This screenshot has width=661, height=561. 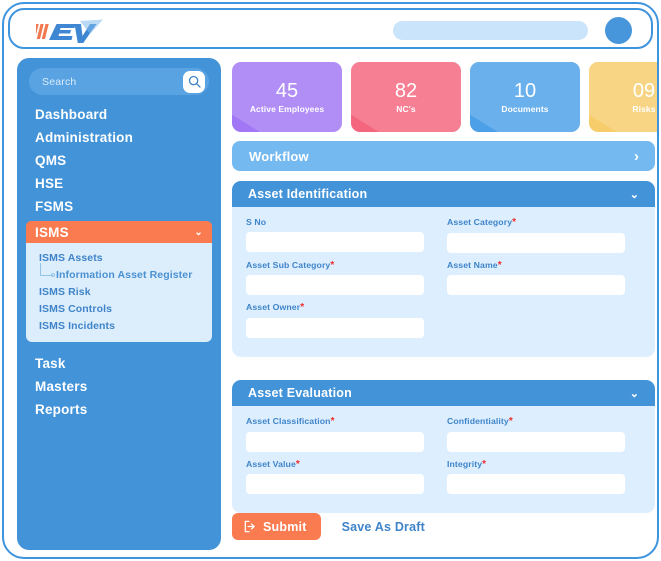 I want to click on field-label: Confidentiality*, so click(x=480, y=421).